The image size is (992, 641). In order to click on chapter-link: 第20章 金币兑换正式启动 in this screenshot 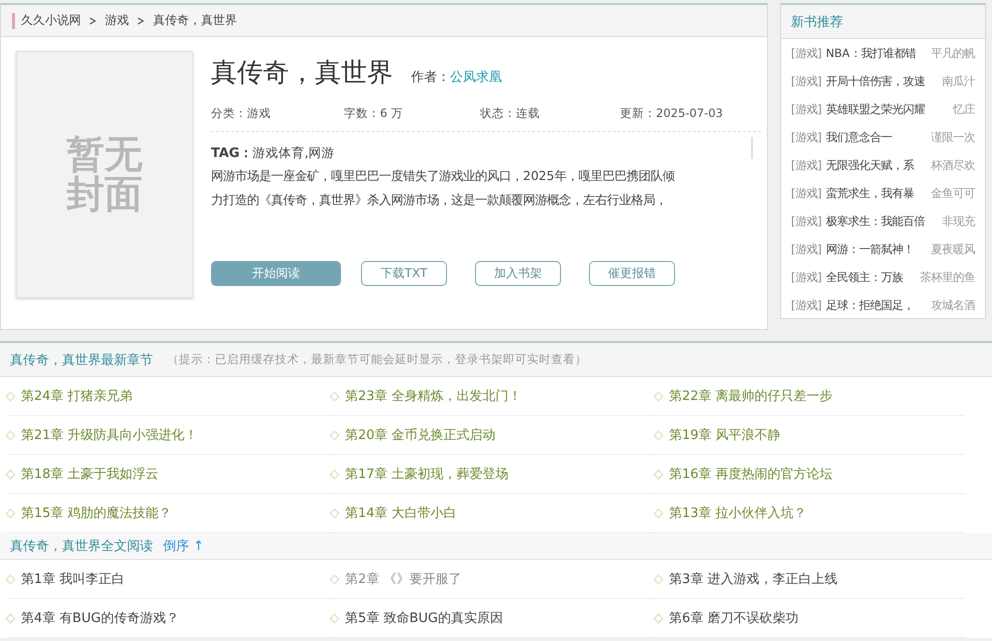, I will do `click(420, 435)`.